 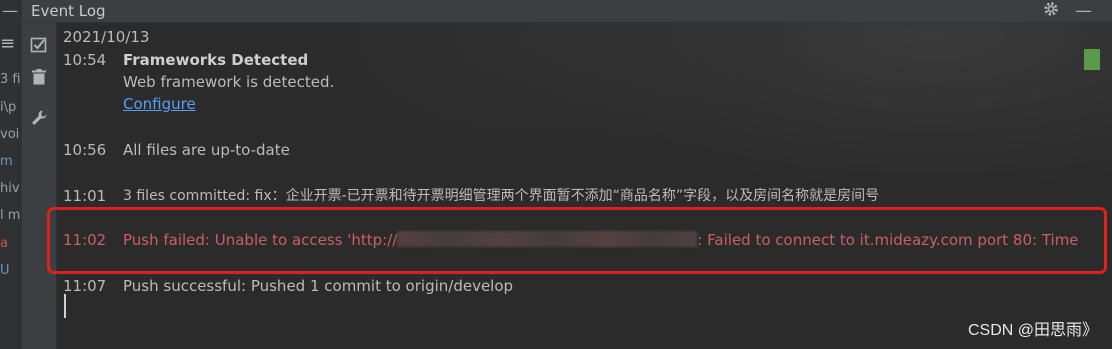 I want to click on mark-all-read-icon, so click(x=39, y=45).